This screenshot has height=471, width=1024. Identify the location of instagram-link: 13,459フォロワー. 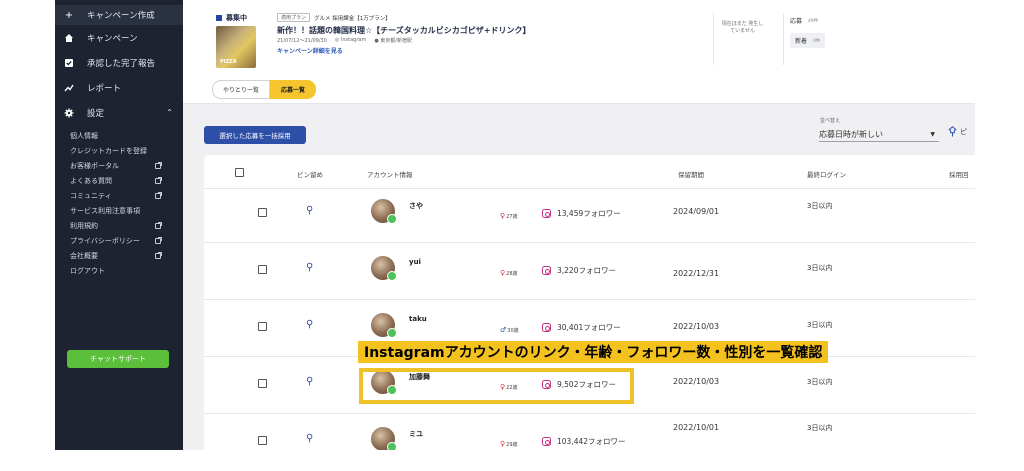
(581, 213).